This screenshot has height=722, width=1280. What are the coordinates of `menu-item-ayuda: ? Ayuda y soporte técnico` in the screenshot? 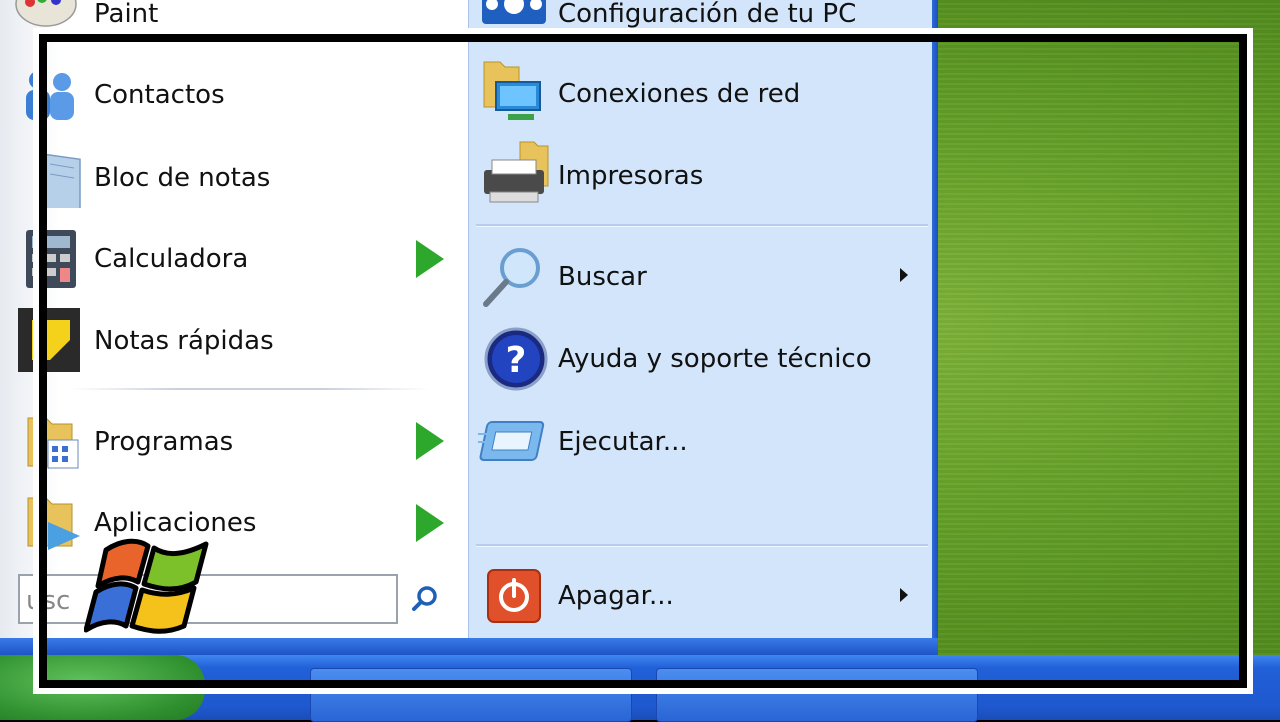 It's located at (675, 359).